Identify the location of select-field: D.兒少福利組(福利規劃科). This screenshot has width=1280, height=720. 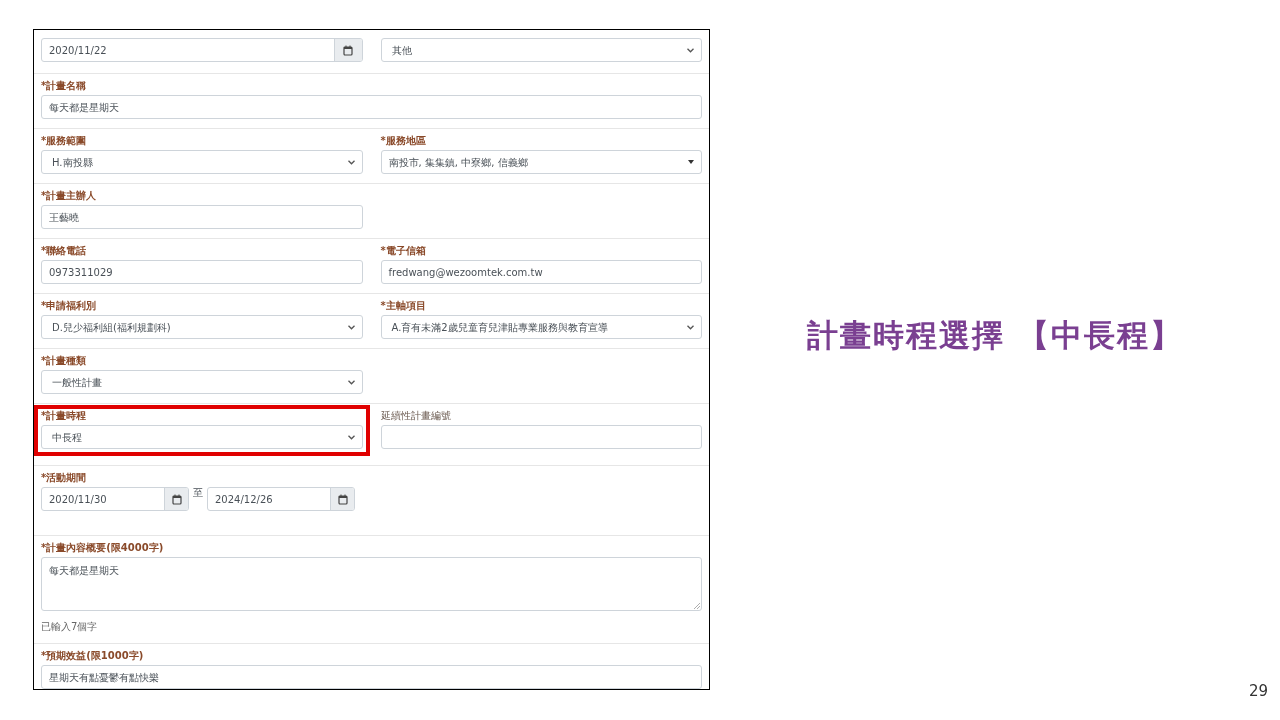
(202, 327).